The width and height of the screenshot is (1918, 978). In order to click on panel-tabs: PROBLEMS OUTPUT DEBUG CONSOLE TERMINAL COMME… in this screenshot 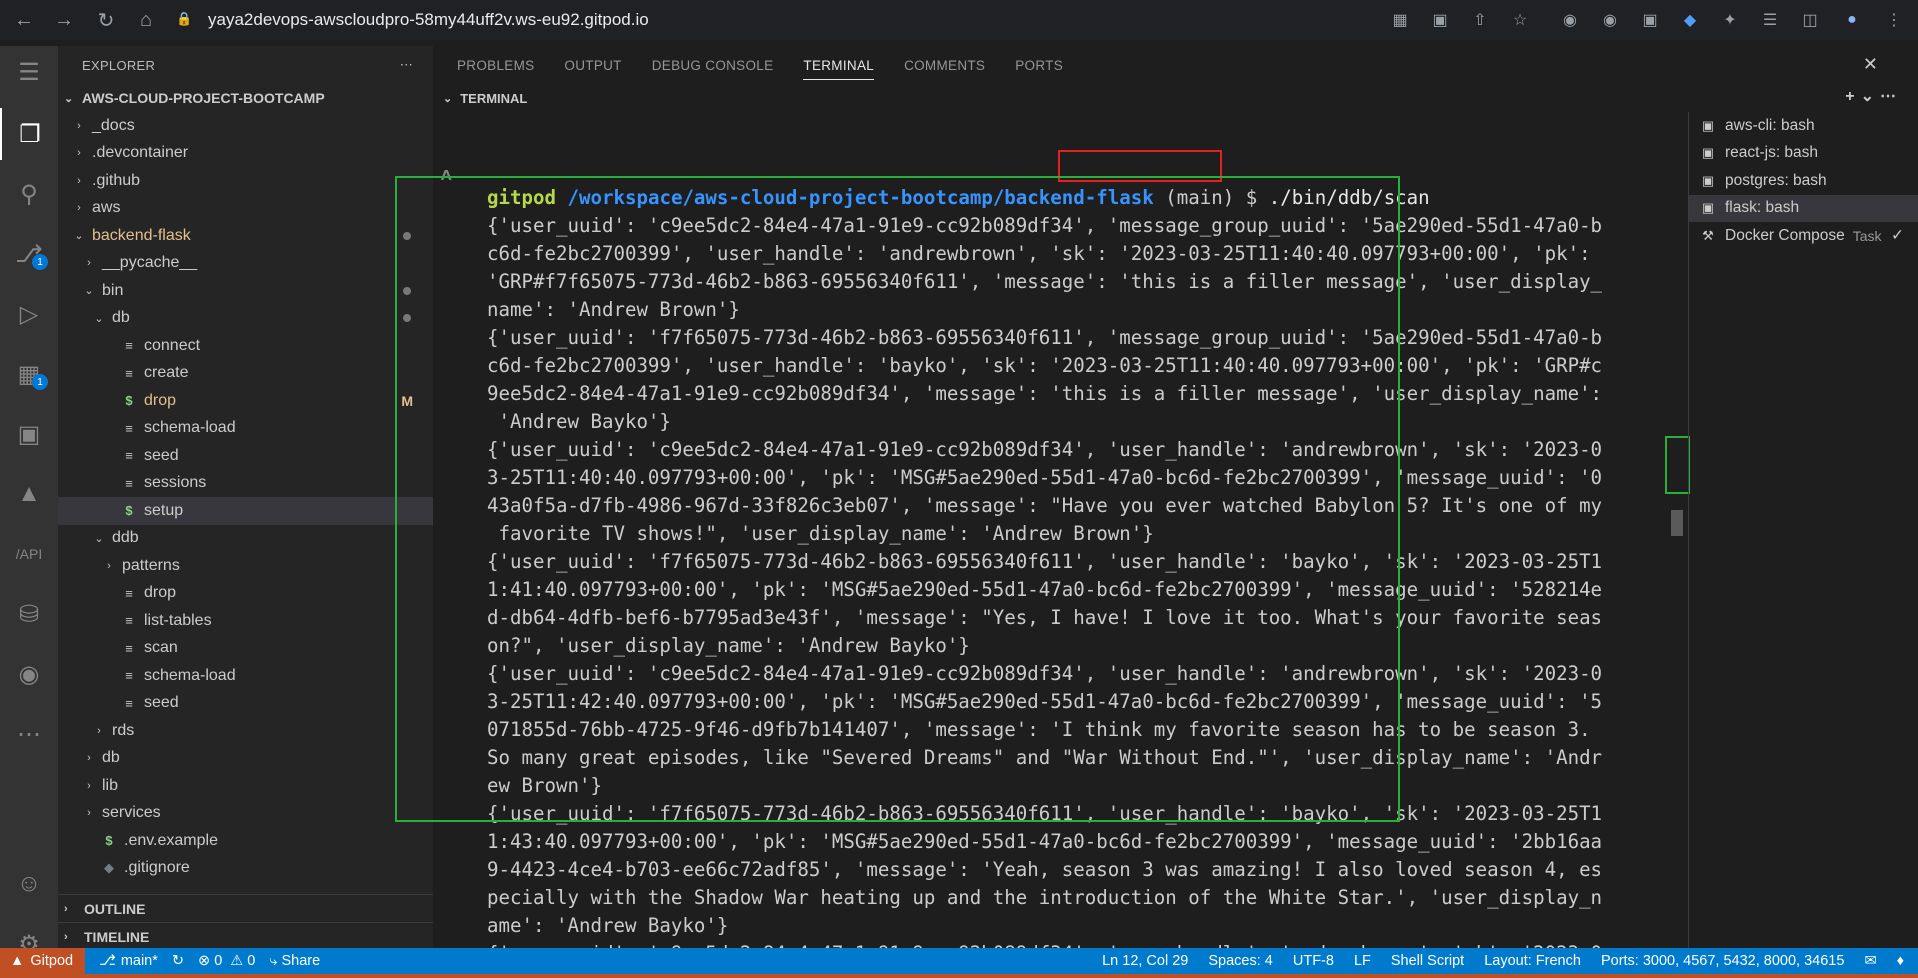, I will do `click(1175, 65)`.